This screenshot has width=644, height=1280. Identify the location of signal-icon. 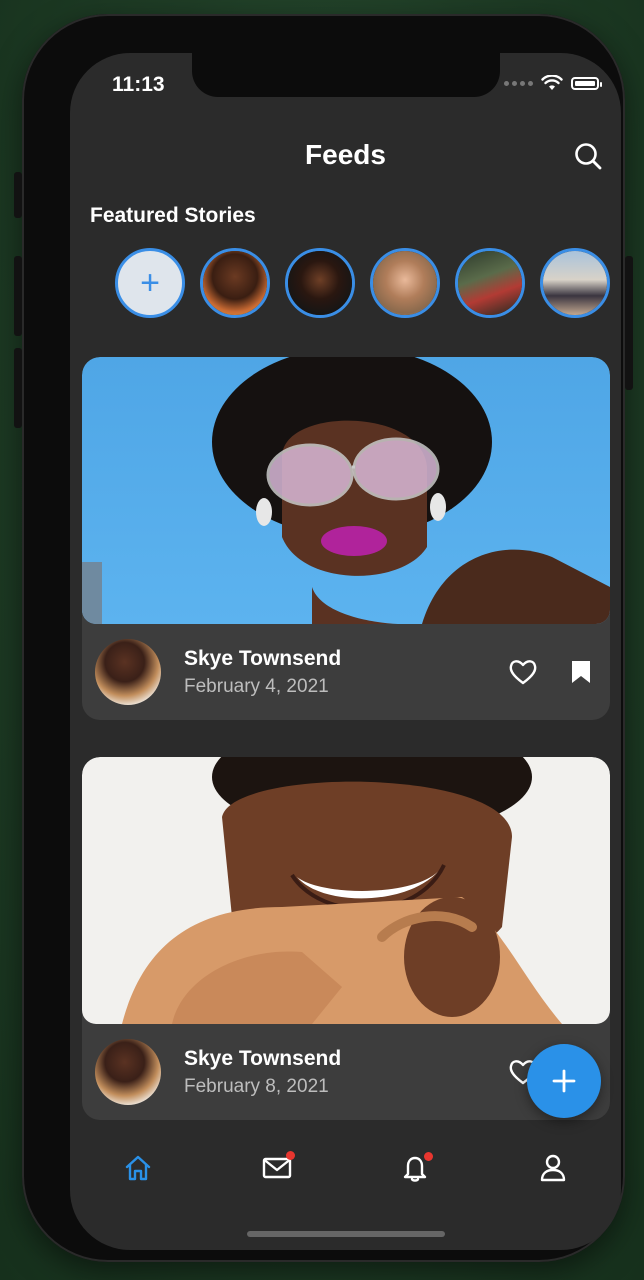
(518, 83).